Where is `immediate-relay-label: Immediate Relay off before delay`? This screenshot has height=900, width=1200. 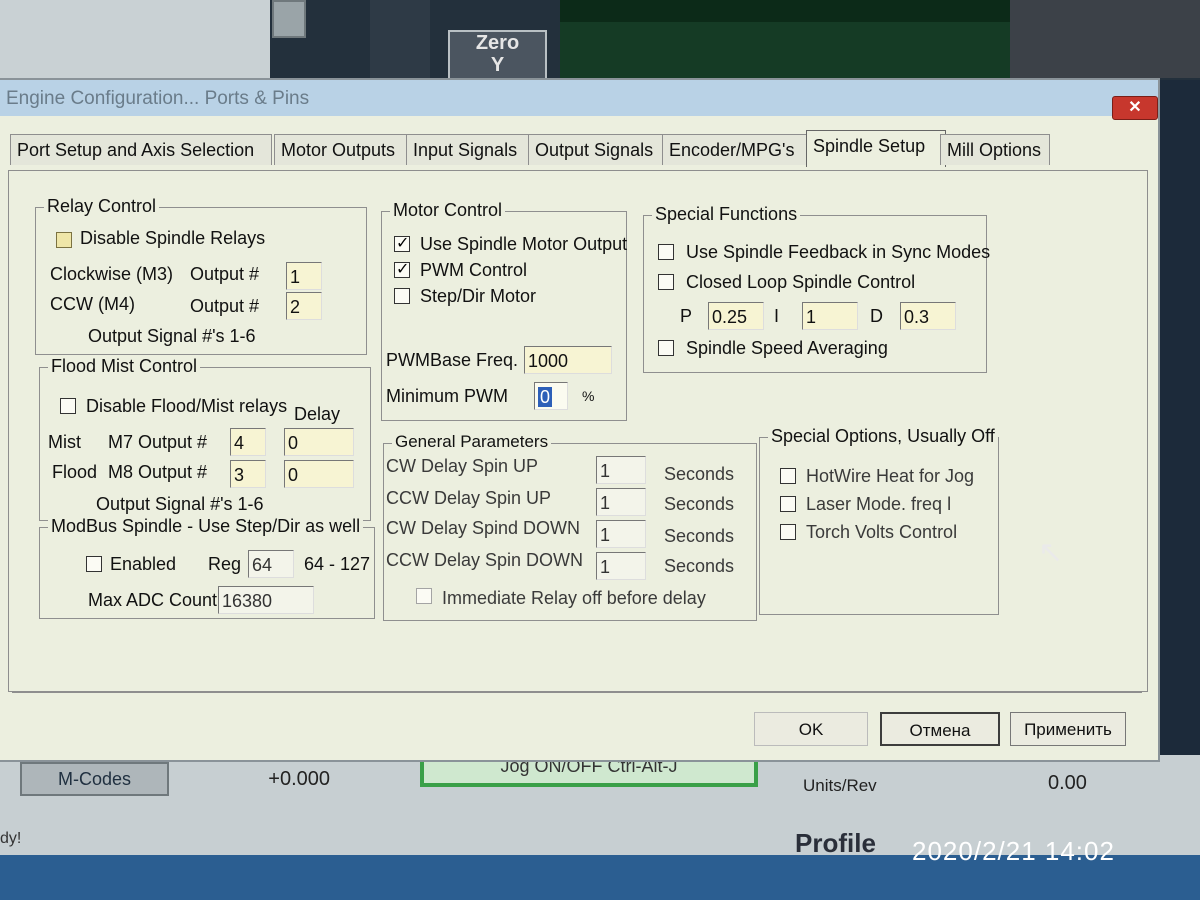 immediate-relay-label: Immediate Relay off before delay is located at coordinates (574, 598).